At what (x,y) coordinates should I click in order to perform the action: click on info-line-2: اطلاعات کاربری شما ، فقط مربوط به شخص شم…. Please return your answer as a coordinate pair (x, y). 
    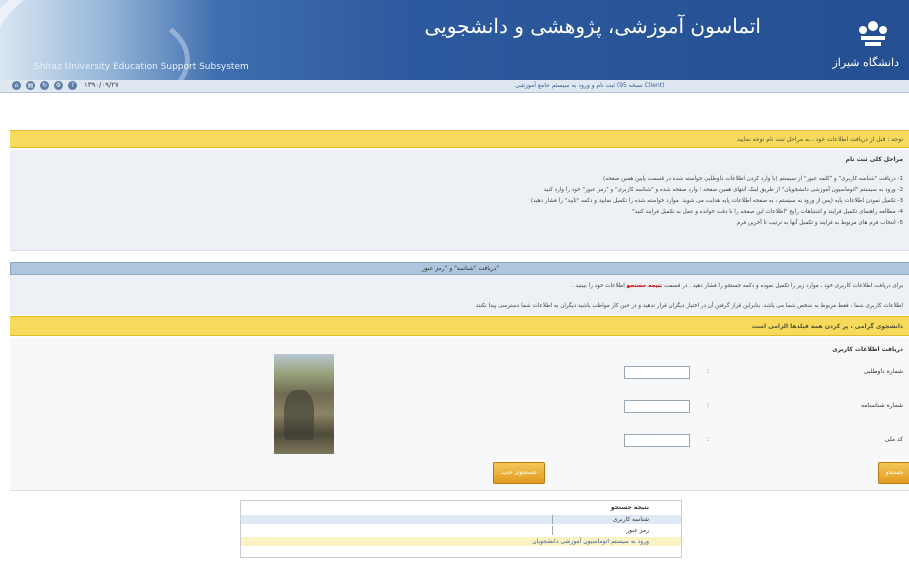
    Looking at the image, I should click on (689, 306).